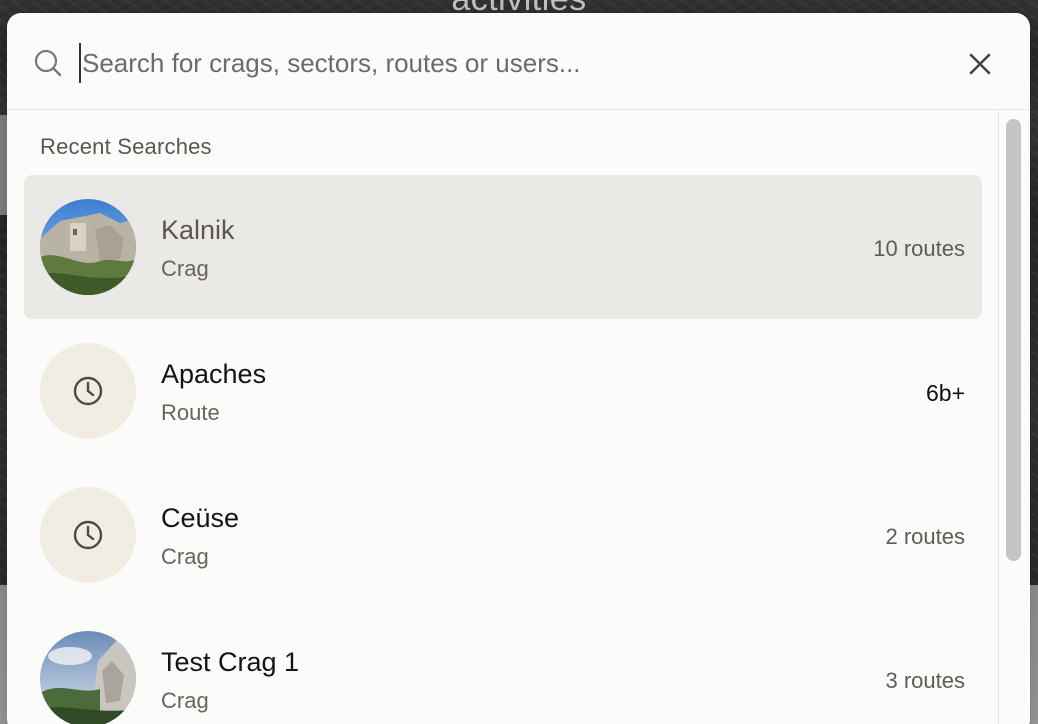  I want to click on item-name: Apaches, so click(214, 374).